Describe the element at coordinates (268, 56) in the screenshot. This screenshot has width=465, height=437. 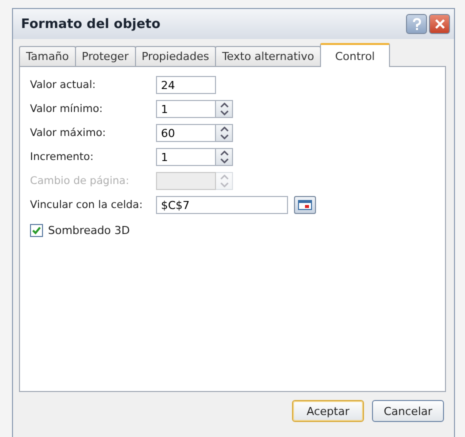
I see `tab: Texto alternativo` at that location.